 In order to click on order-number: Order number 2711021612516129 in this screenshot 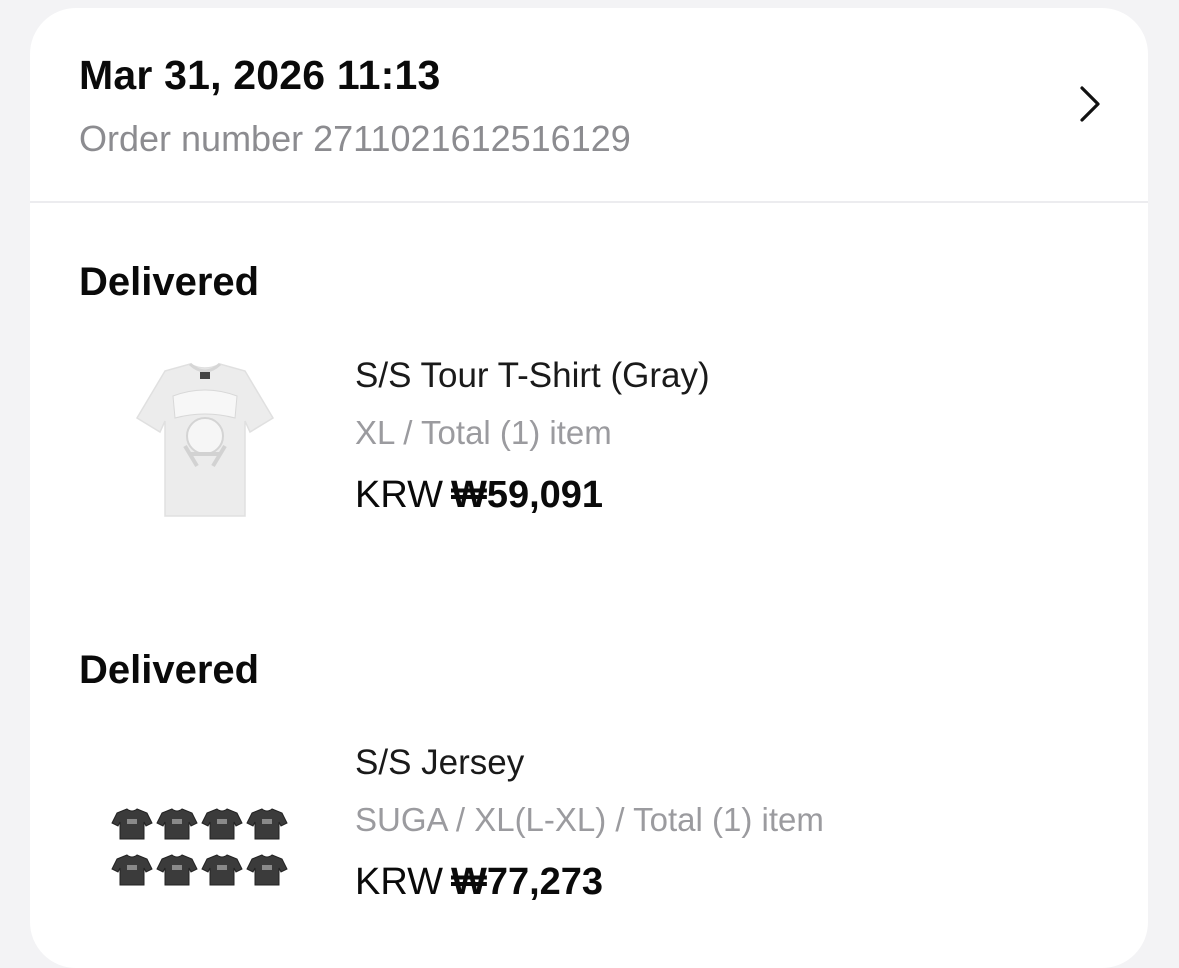, I will do `click(355, 138)`.